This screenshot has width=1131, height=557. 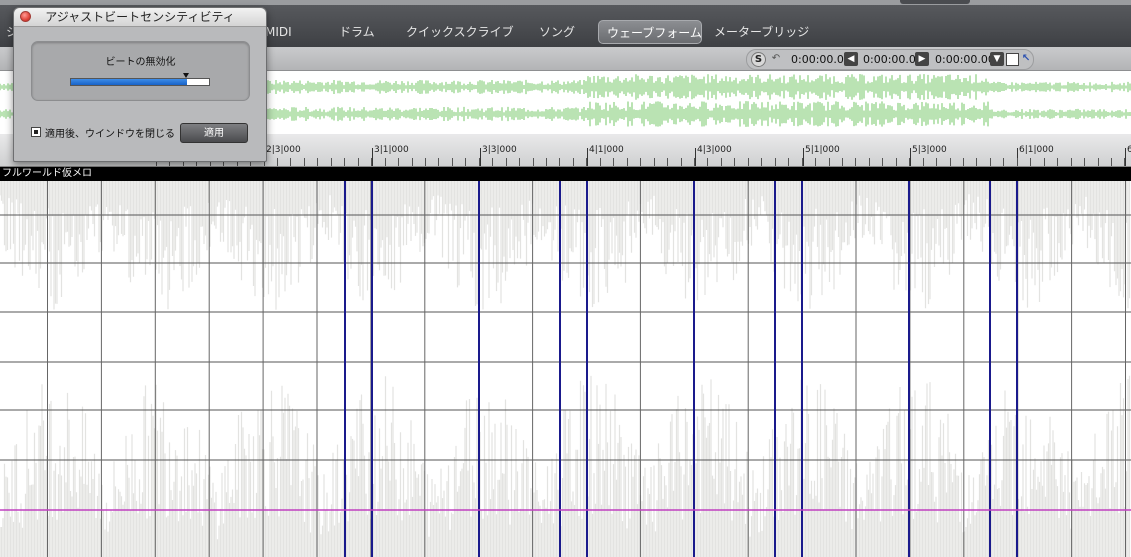 What do you see at coordinates (140, 71) in the screenshot?
I see `sensitivity-panel: ビートの無効化` at bounding box center [140, 71].